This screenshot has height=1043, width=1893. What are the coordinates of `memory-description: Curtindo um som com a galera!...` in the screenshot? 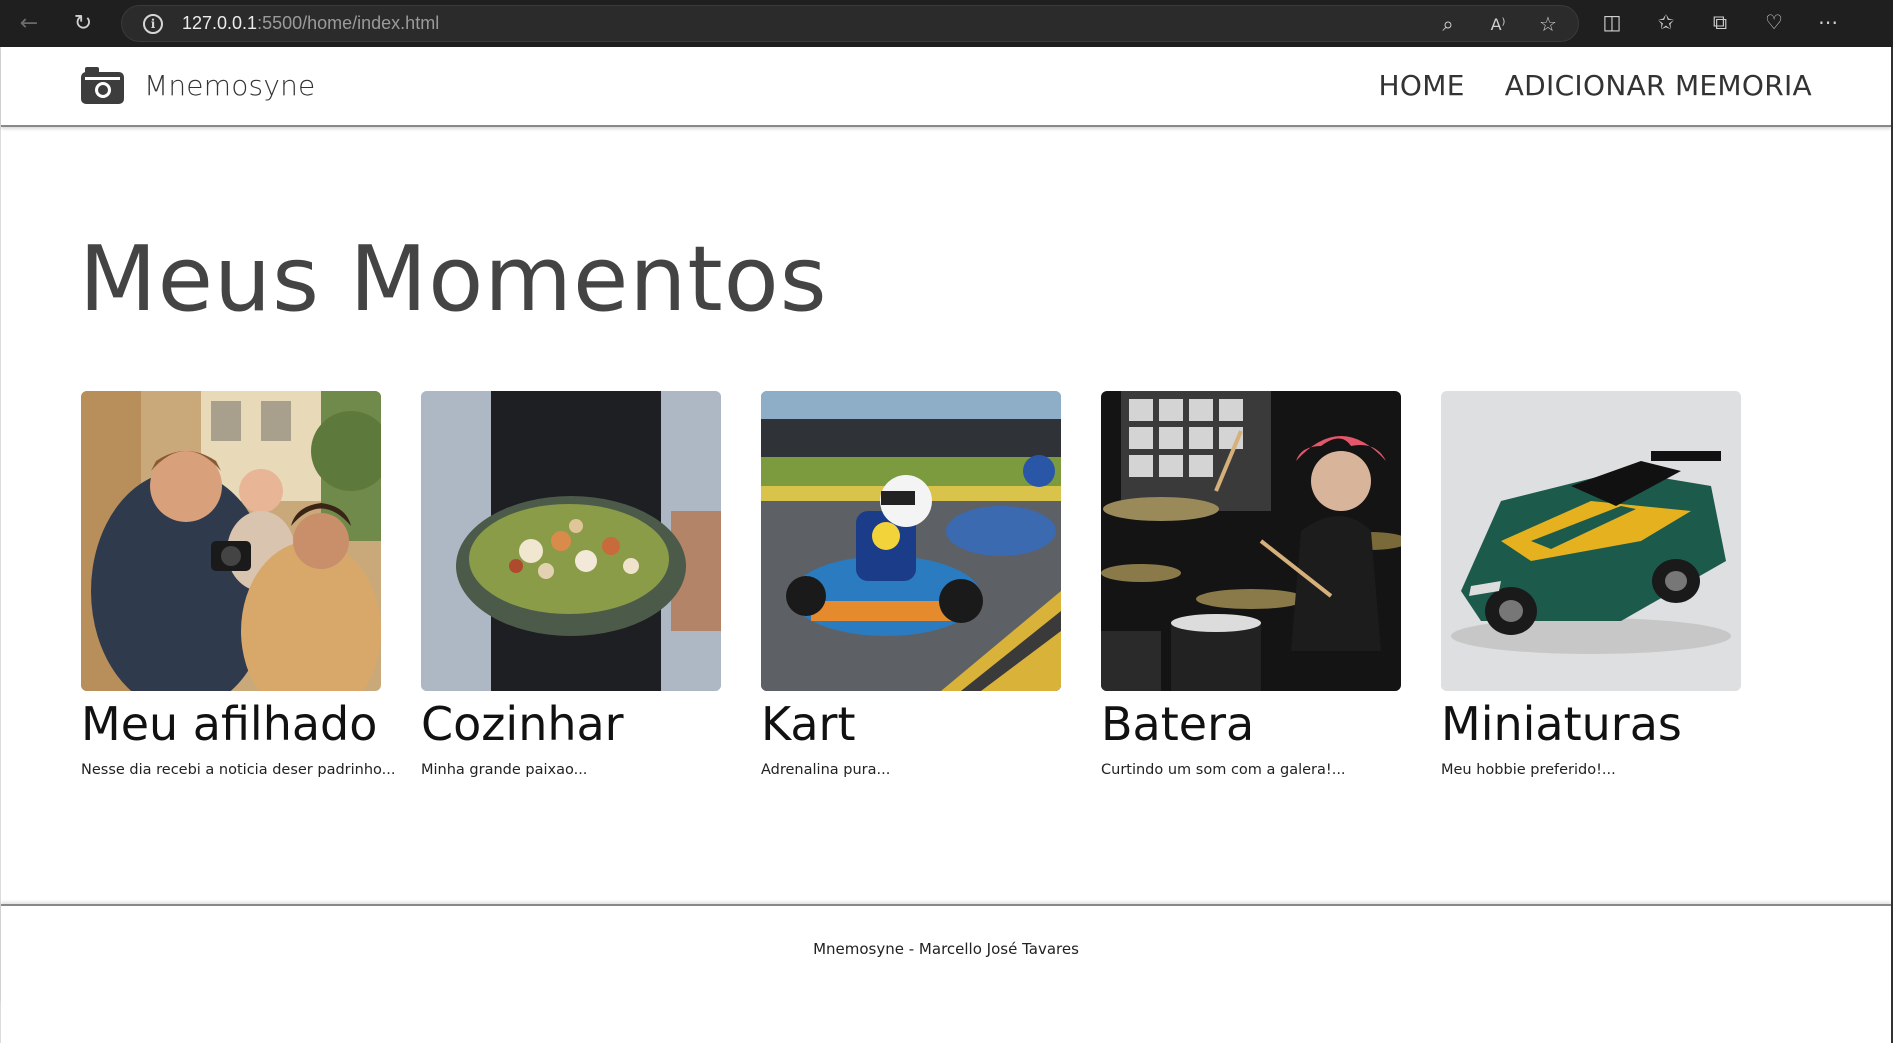 It's located at (1223, 769).